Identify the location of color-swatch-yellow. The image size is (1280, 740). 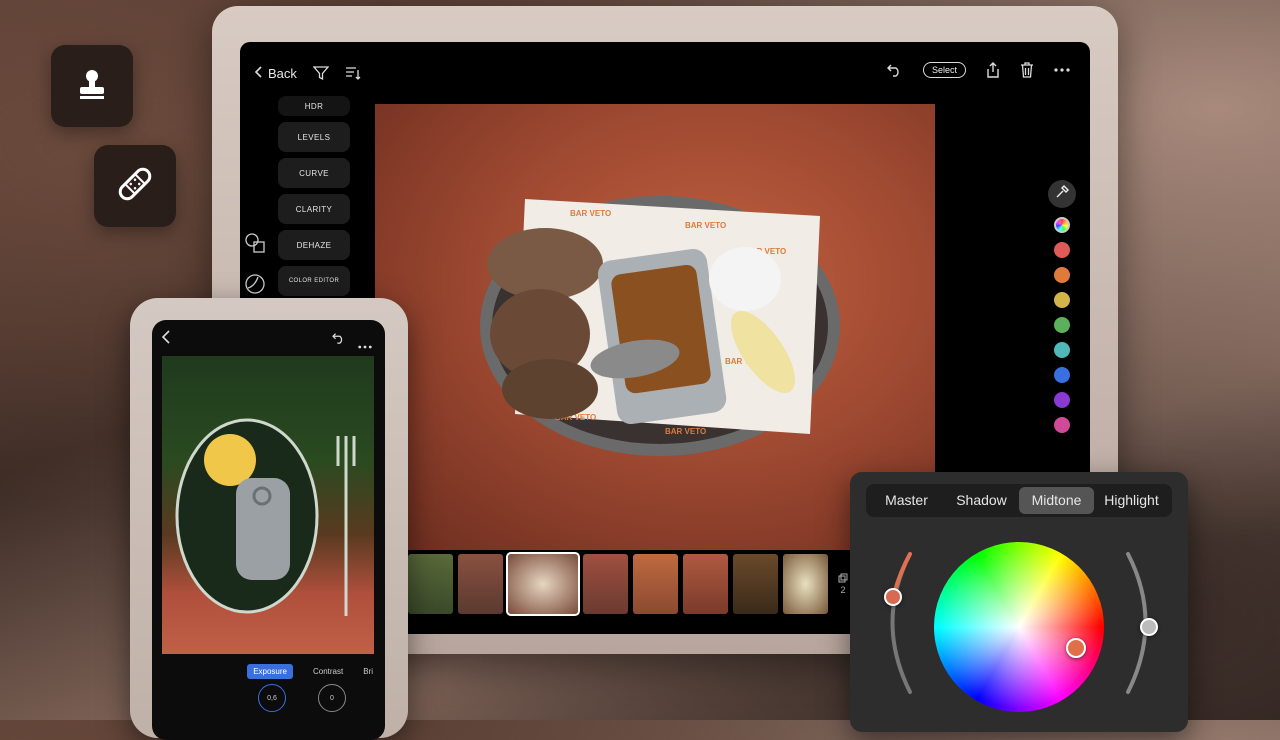
(1062, 300).